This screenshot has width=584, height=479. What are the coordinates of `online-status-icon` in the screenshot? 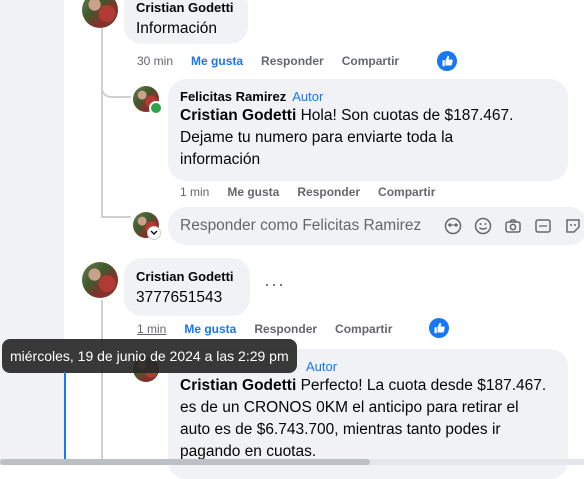 It's located at (156, 108).